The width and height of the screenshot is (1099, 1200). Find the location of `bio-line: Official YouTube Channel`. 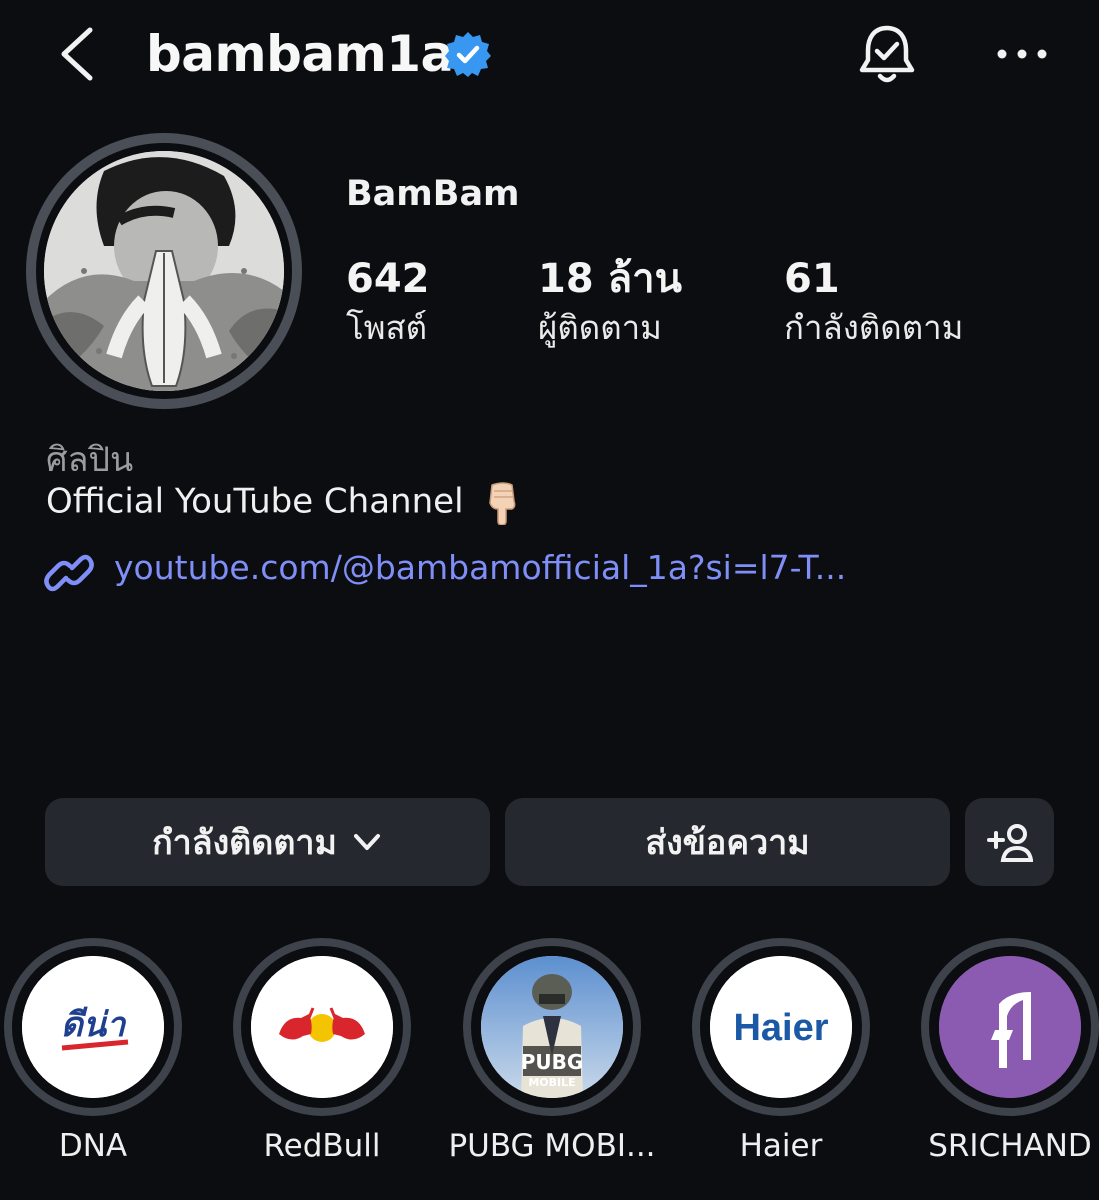

bio-line: Official YouTube Channel is located at coordinates (284, 503).